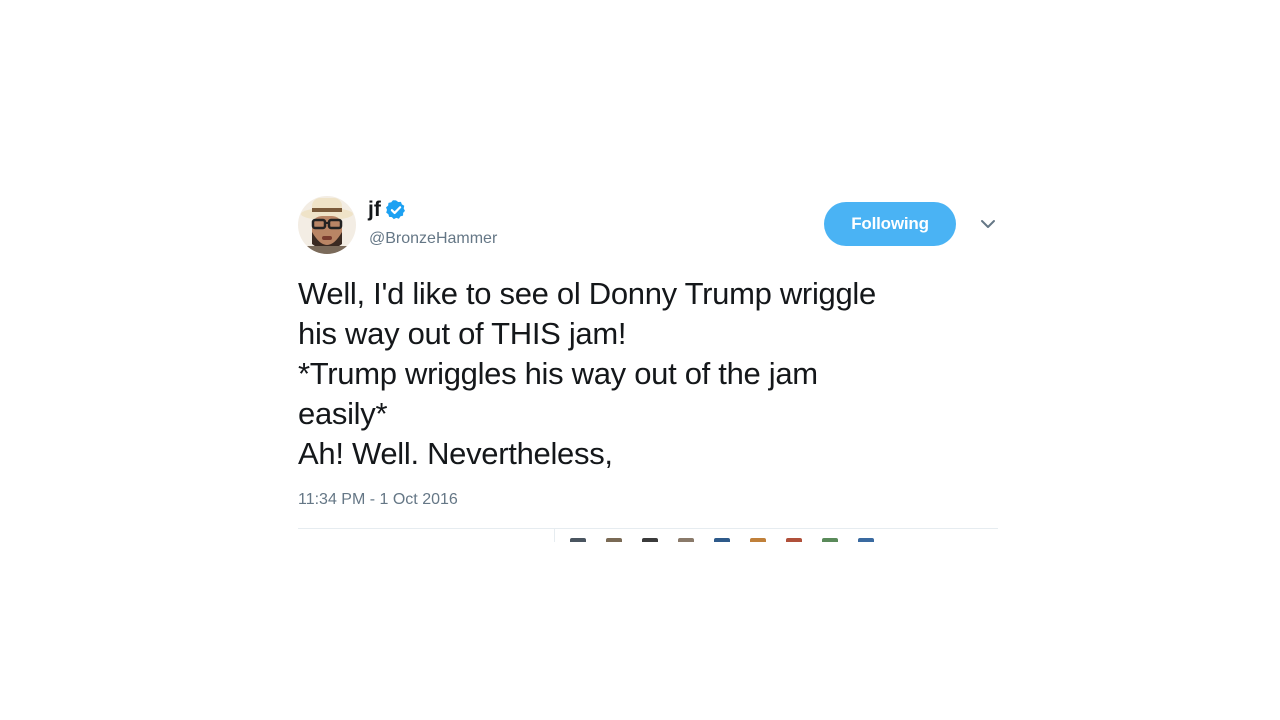  Describe the element at coordinates (455, 453) in the screenshot. I see `tweet-text-line: Ah! Well. Nevertheless,` at that location.